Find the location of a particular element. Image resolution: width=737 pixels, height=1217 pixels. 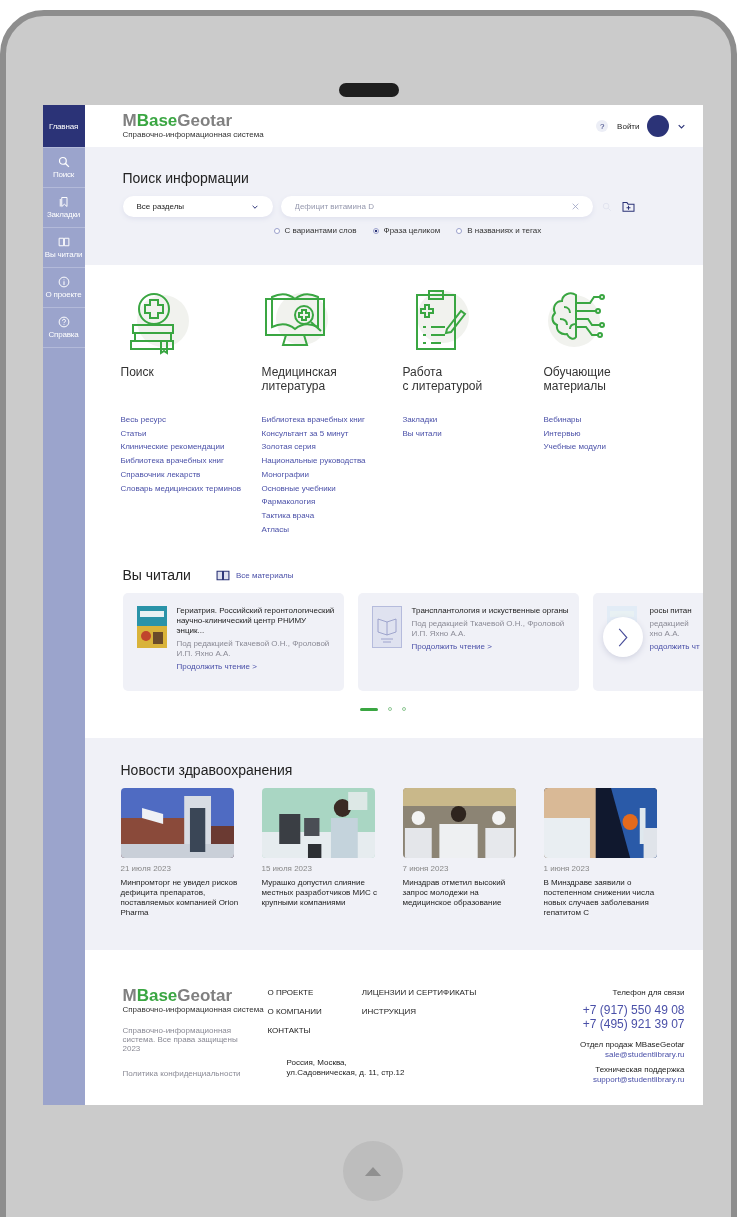

book-card: Гериатрия. Российский геронтологический научно-клинический центр РНИМУ энцик... Под редакцией Ткачевой О.Н., Фроловой И.П. Яхно А.А. Продолжить чтение > is located at coordinates (233, 642).